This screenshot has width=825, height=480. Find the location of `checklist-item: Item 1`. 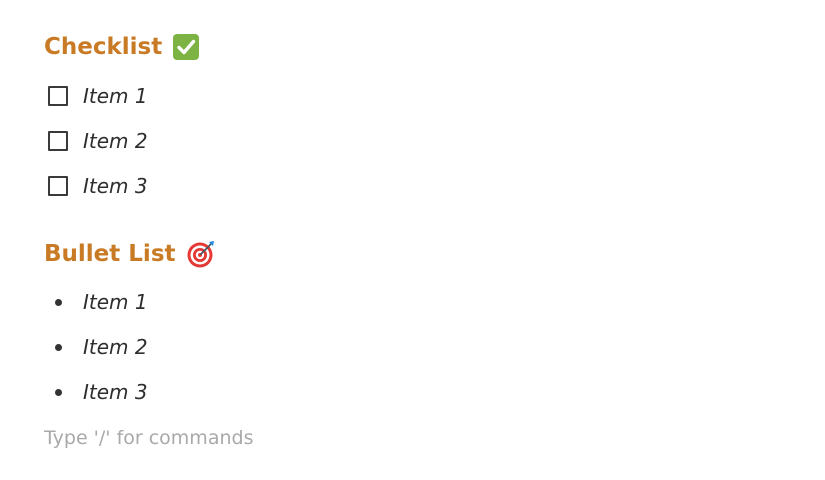

checklist-item: Item 1 is located at coordinates (98, 96).